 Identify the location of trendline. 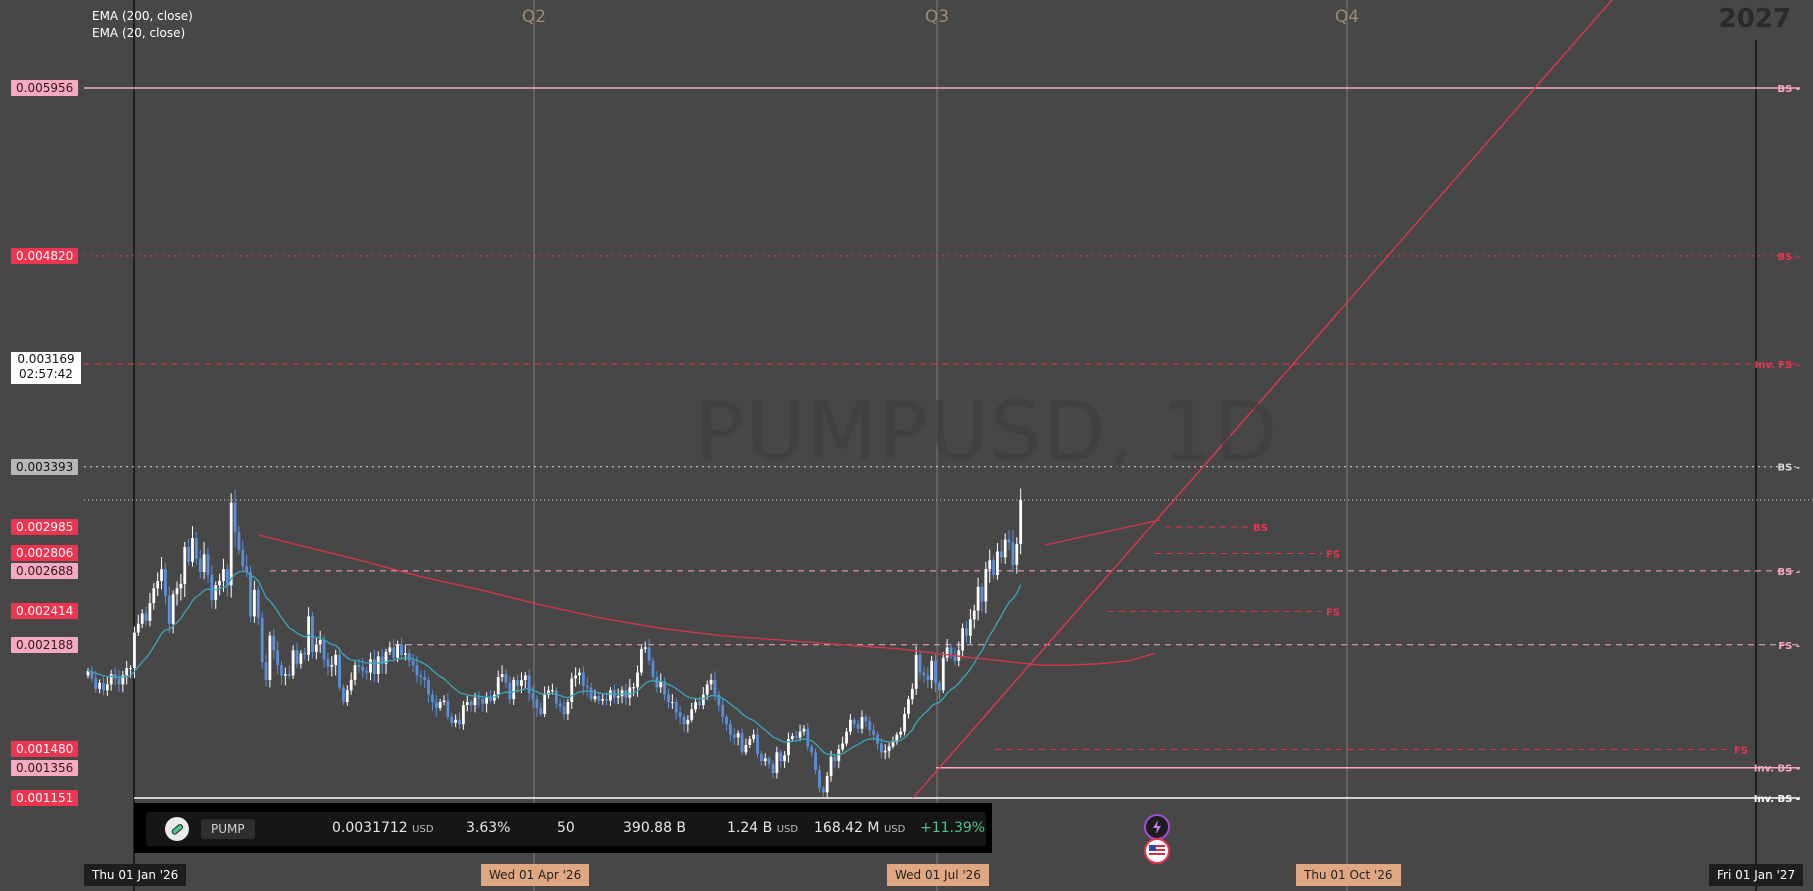
(1102, 532).